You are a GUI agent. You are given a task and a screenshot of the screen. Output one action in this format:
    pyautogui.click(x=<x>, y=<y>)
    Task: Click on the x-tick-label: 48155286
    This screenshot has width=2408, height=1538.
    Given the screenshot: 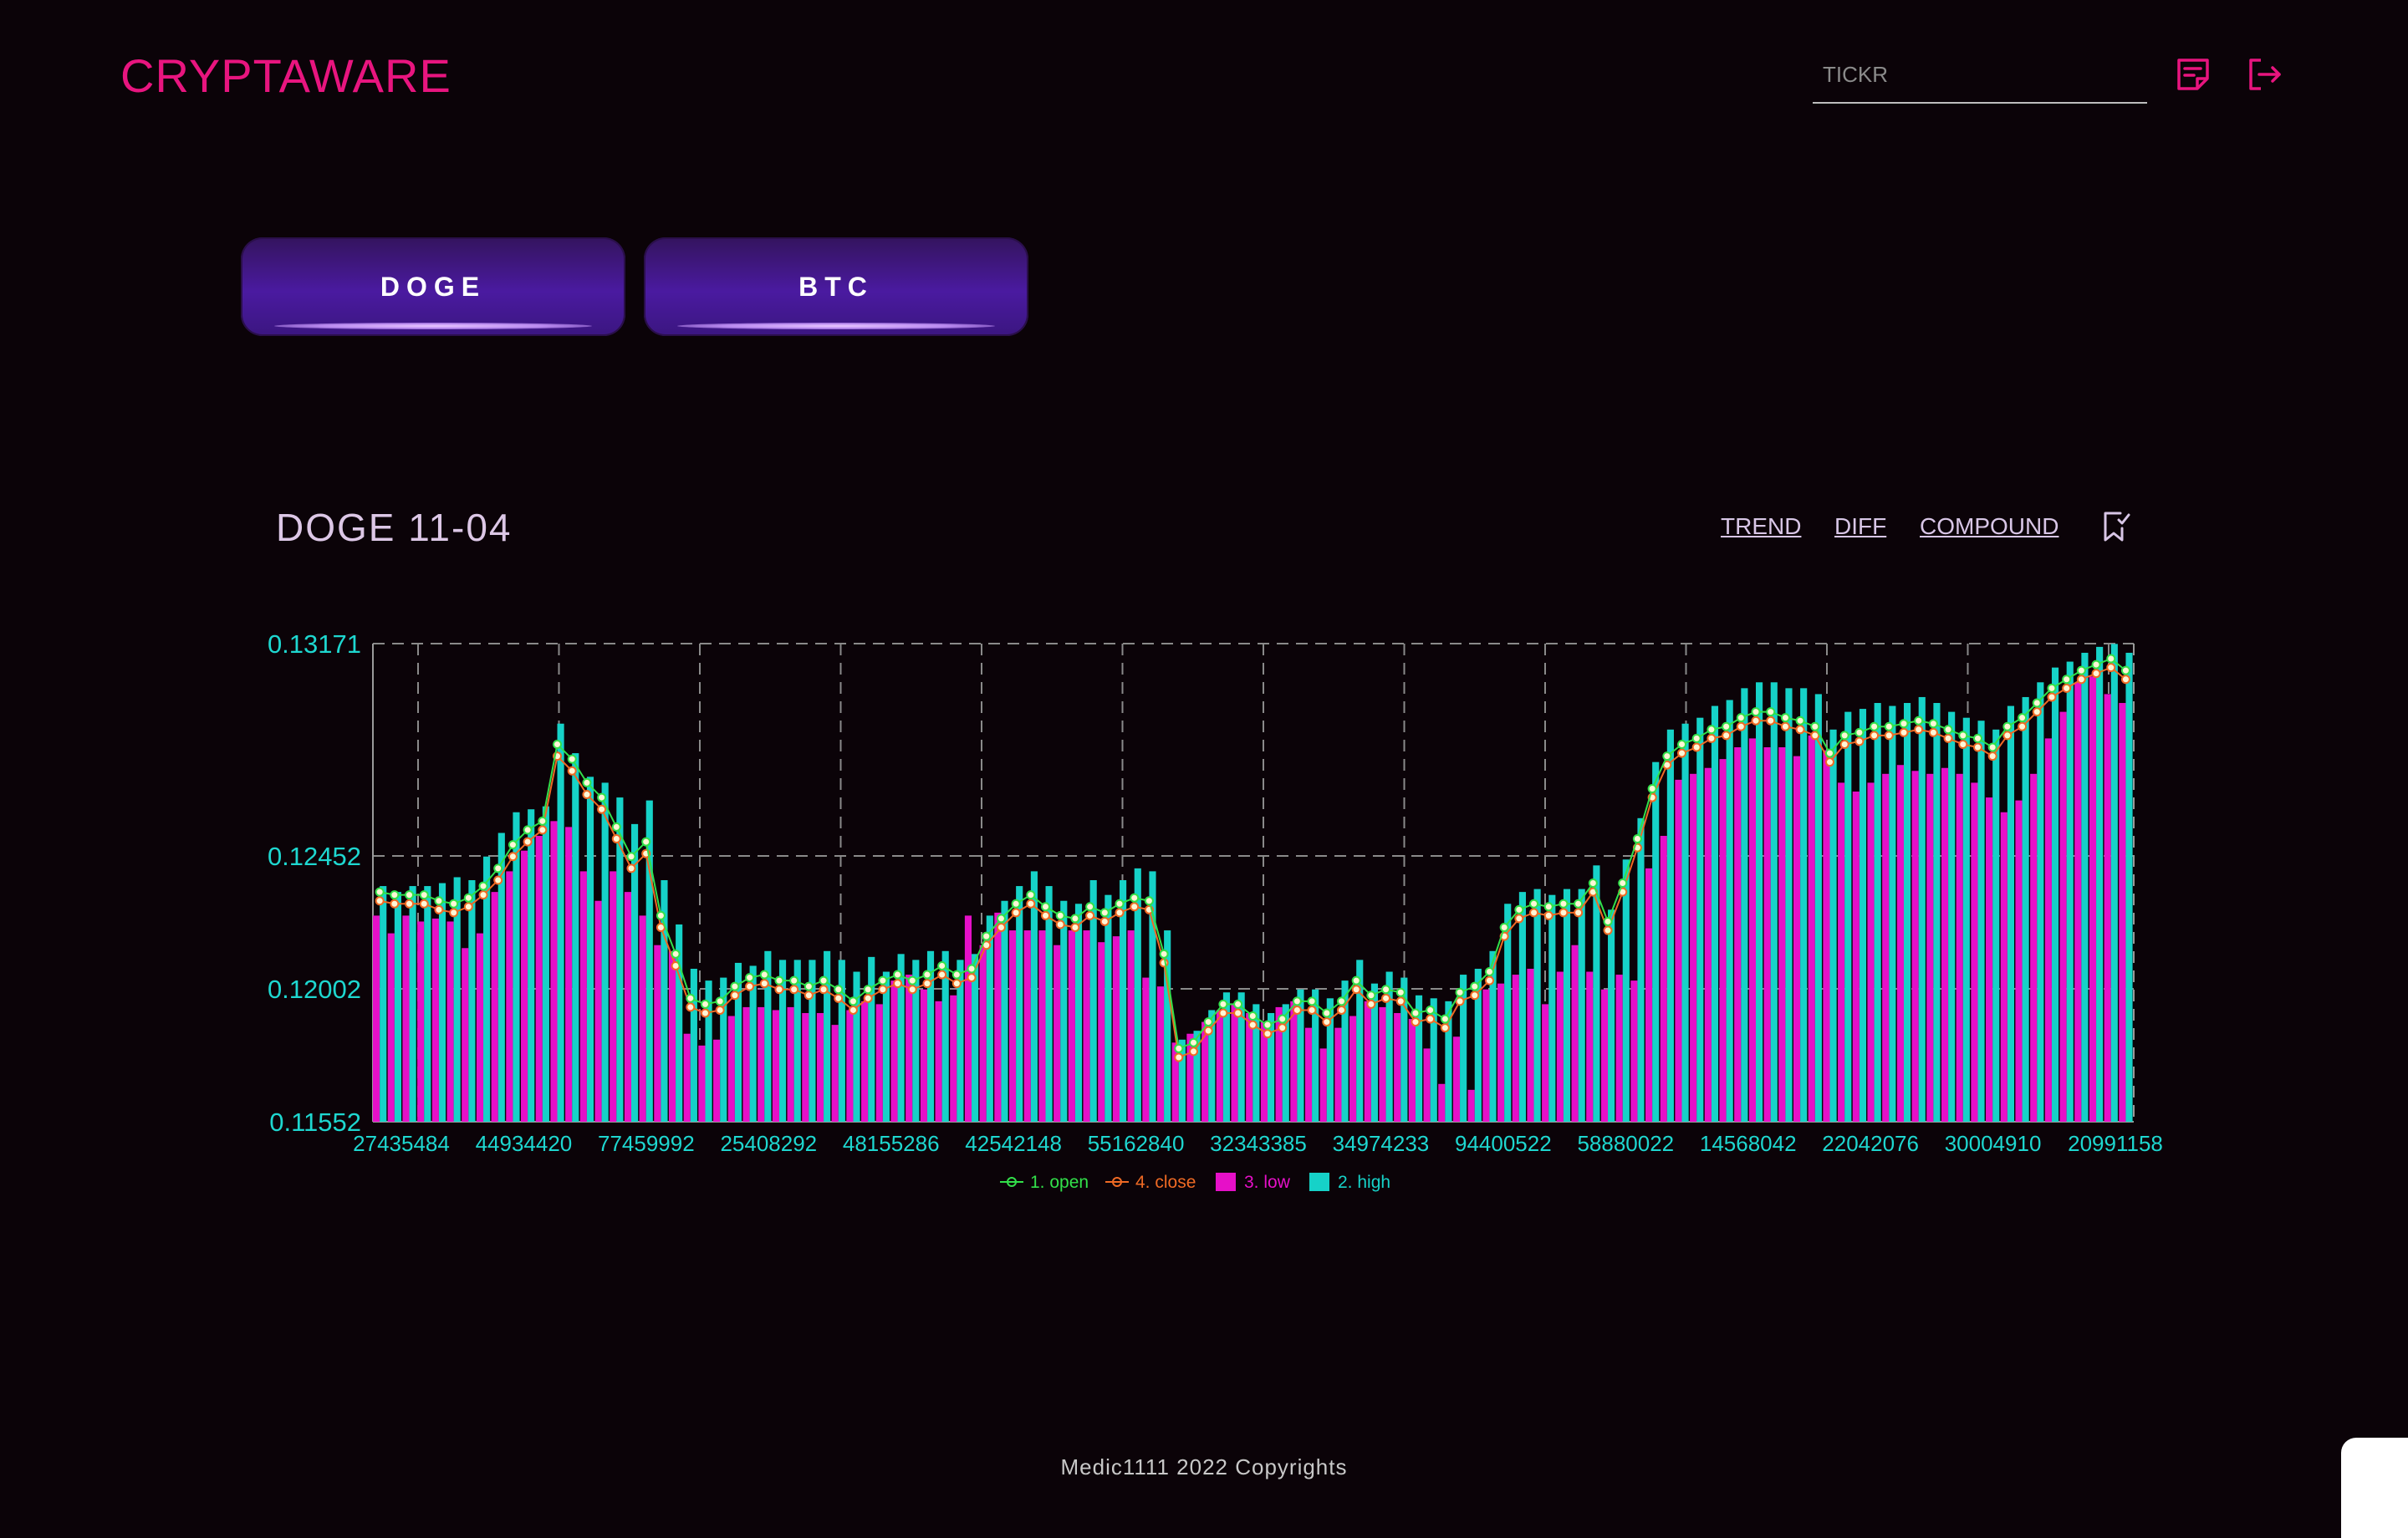 What is the action you would take?
    pyautogui.click(x=891, y=1144)
    